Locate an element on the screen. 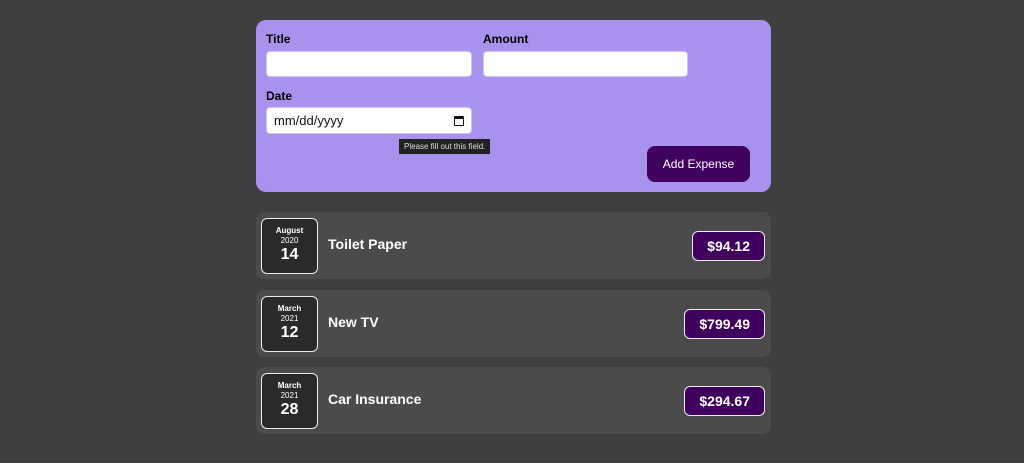  expense-title: New TV is located at coordinates (353, 322).